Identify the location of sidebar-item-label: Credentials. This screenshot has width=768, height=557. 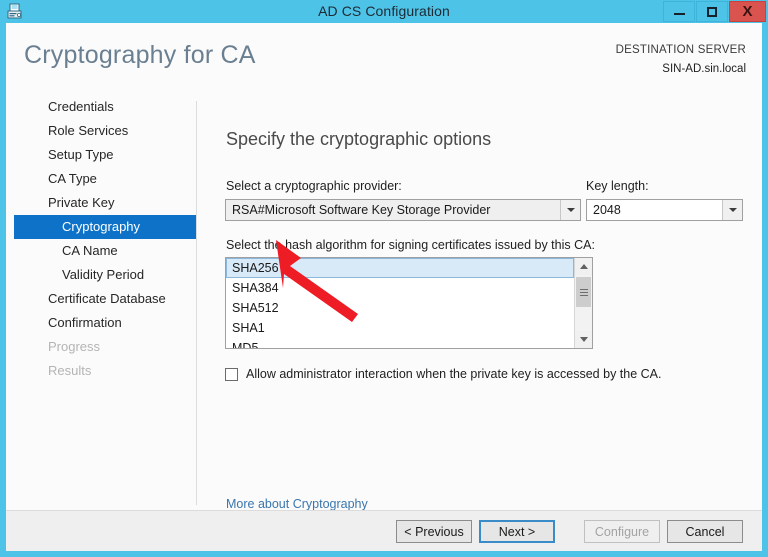
(81, 106).